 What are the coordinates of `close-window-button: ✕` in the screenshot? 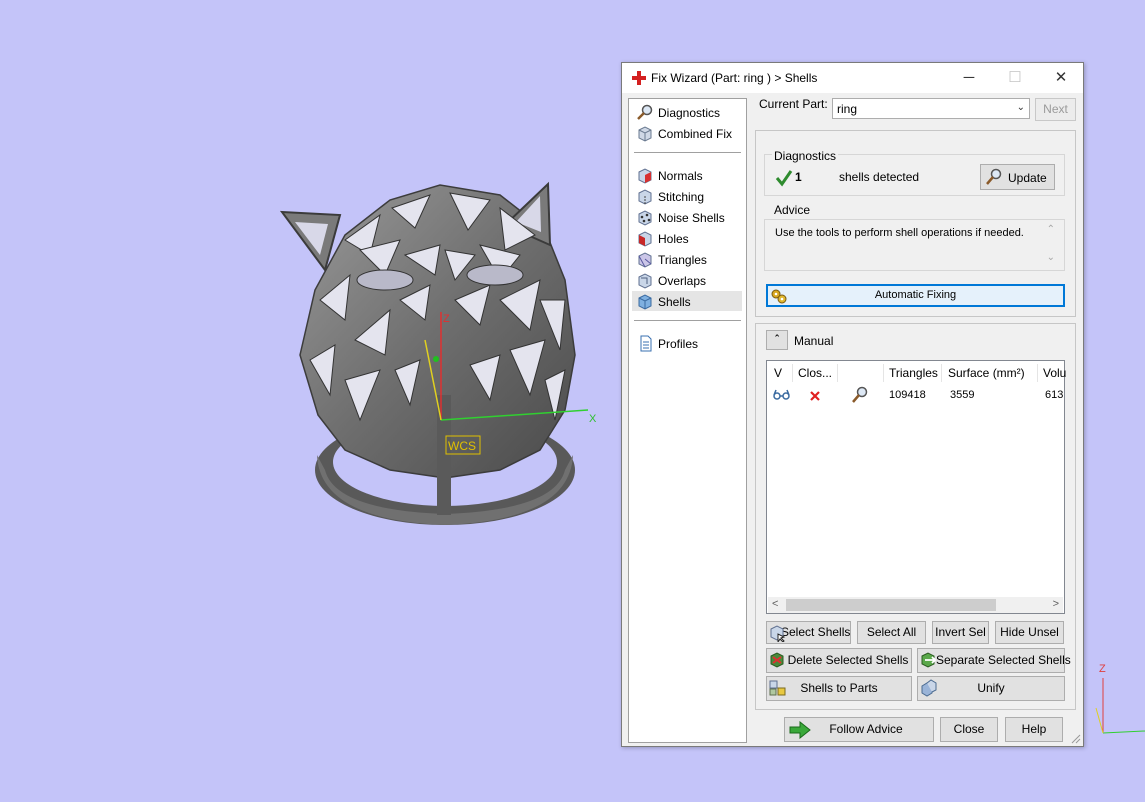 It's located at (1061, 78).